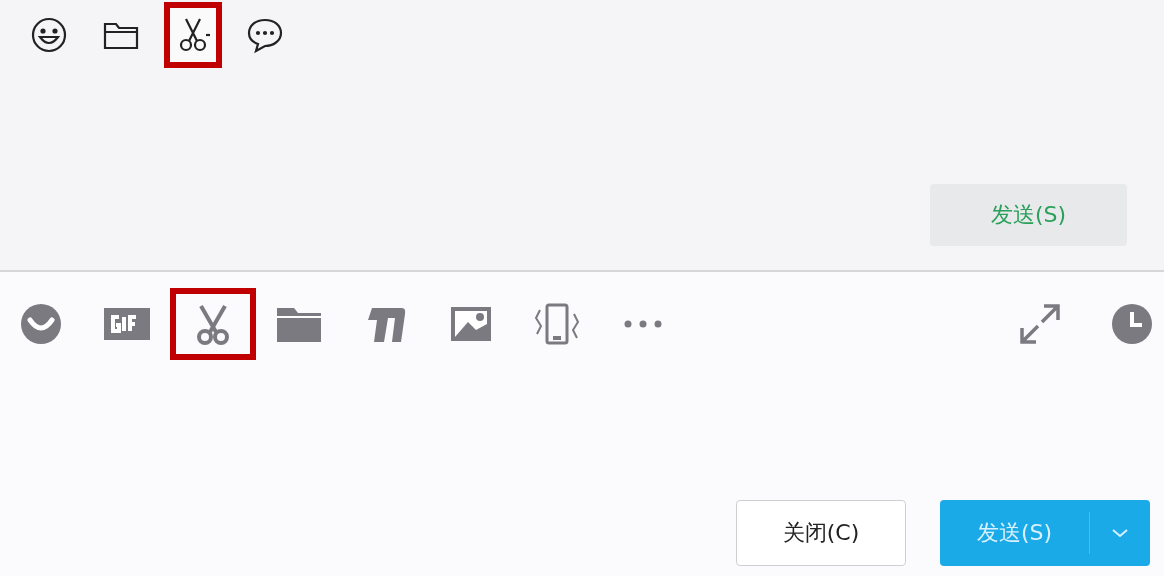 This screenshot has height=576, width=1164. What do you see at coordinates (557, 324) in the screenshot?
I see `phone-shake-icon` at bounding box center [557, 324].